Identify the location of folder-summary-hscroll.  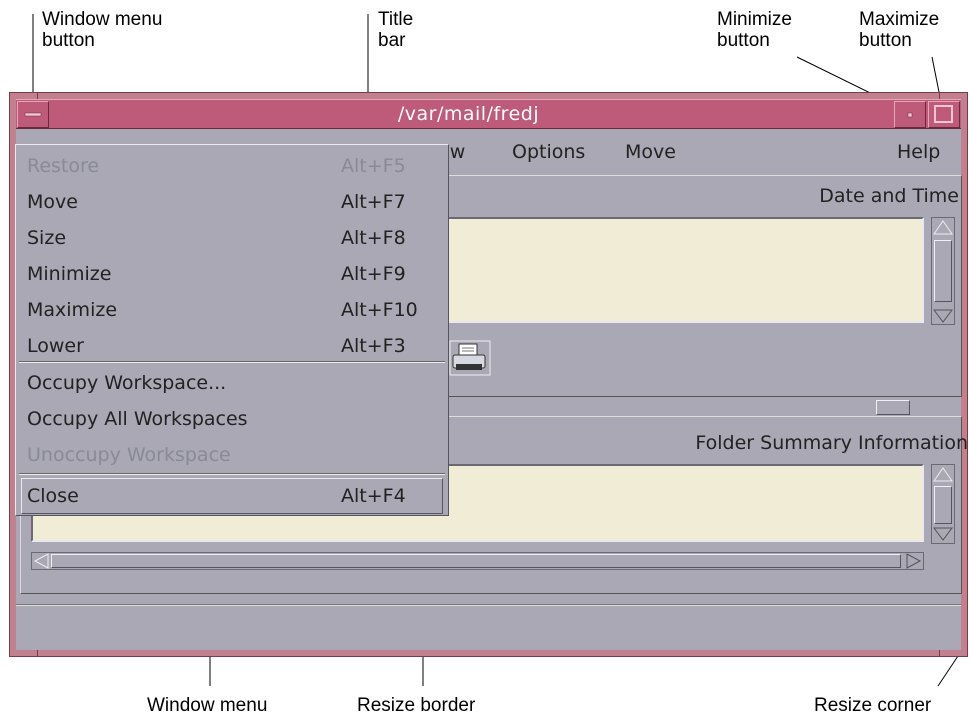
(477, 561).